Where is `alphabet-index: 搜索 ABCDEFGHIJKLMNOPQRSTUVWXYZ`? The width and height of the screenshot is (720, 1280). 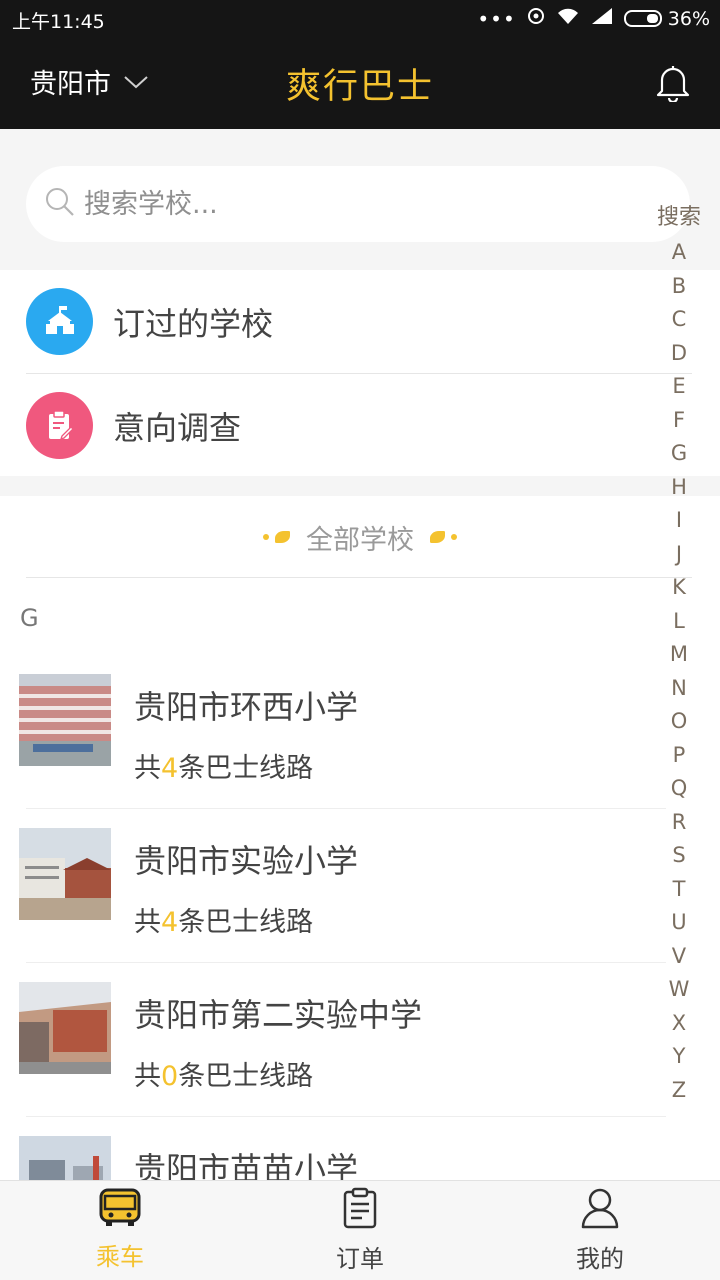 alphabet-index: 搜索 ABCDEFGHIJKLMNOPQRSTUVWXYZ is located at coordinates (679, 653).